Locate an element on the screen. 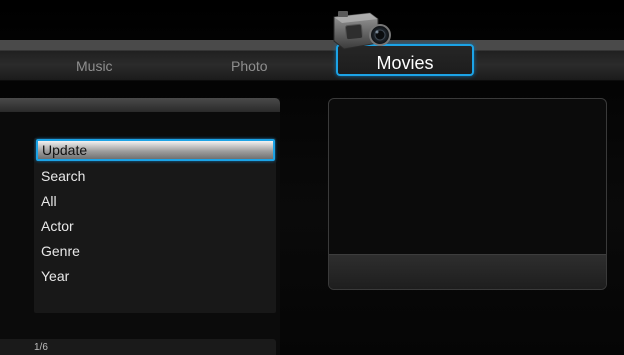 The height and width of the screenshot is (355, 624). tab-photo: Photo is located at coordinates (249, 66).